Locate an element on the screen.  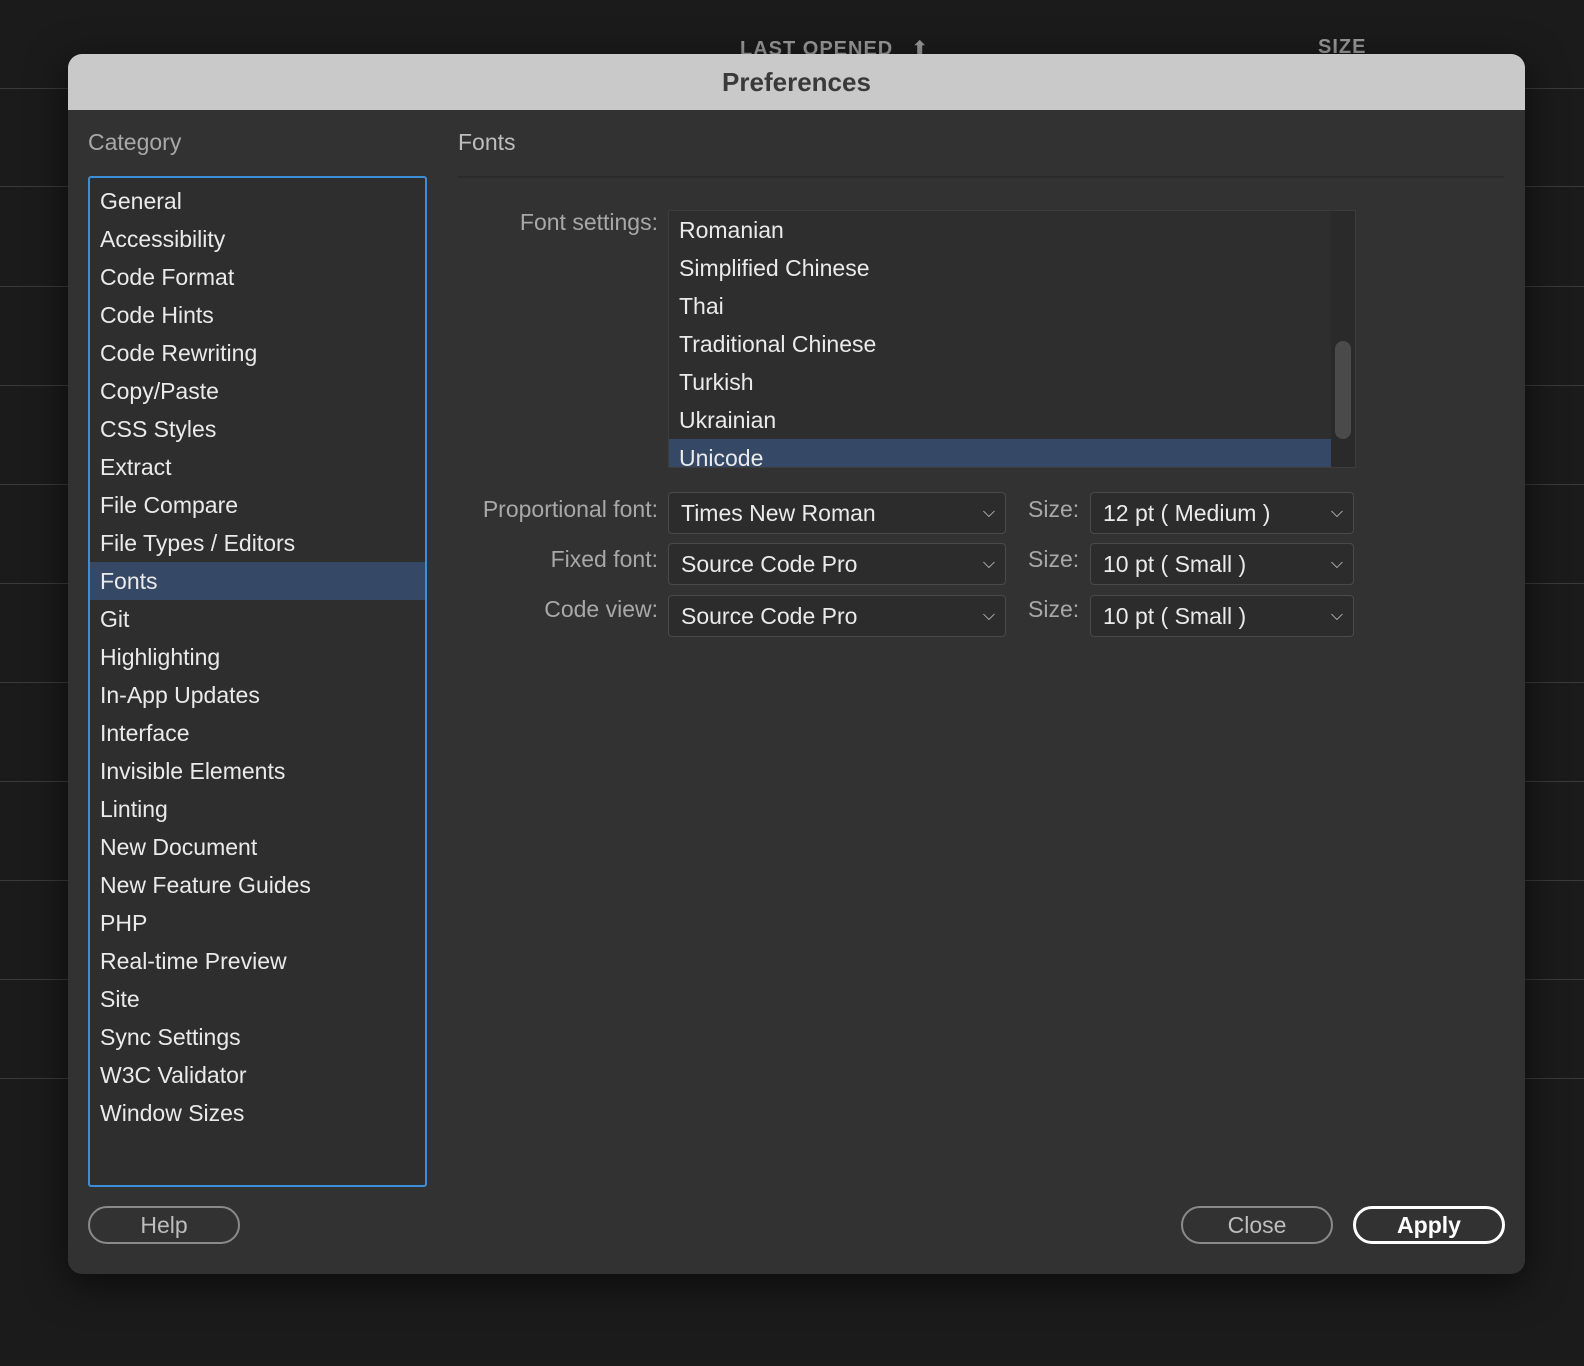
category-item-site: Site is located at coordinates (257, 999).